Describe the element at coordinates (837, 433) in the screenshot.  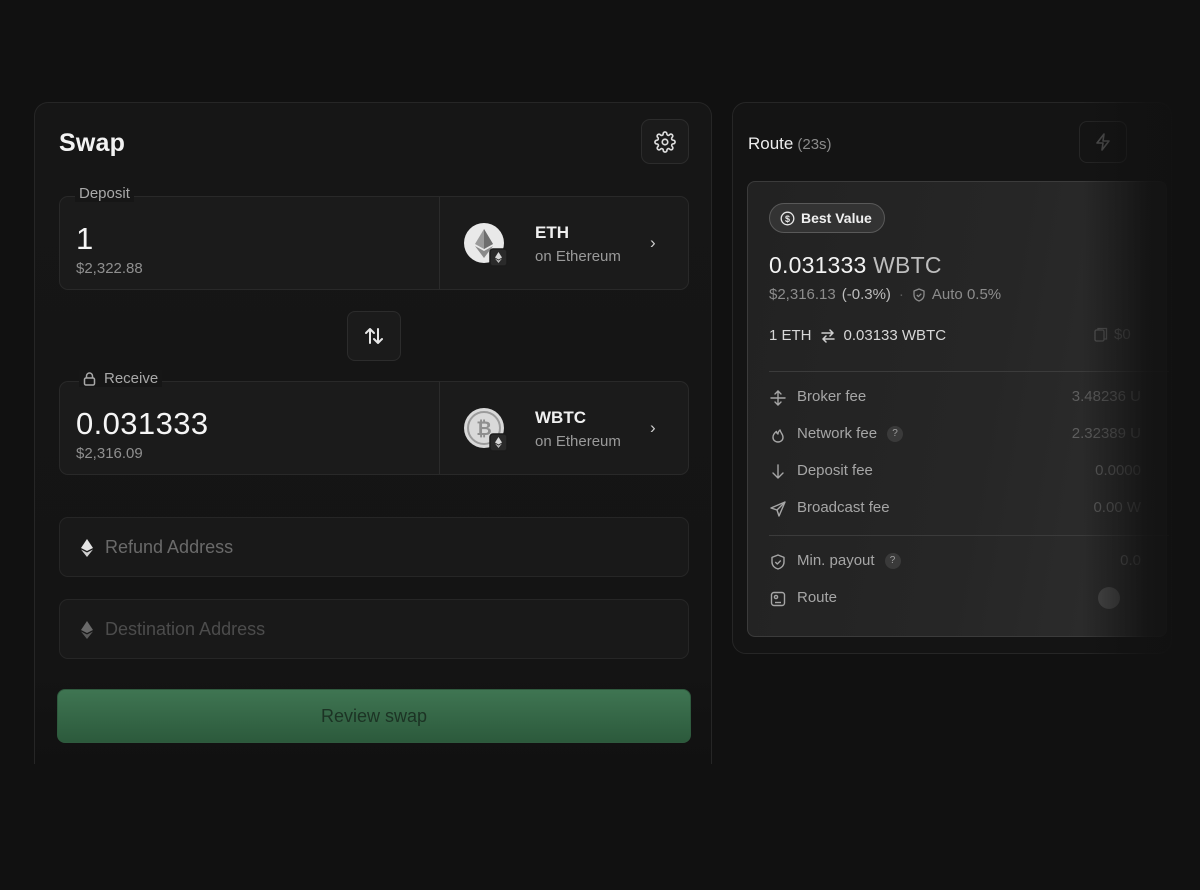
I see `fee-label-text: Network fee` at that location.